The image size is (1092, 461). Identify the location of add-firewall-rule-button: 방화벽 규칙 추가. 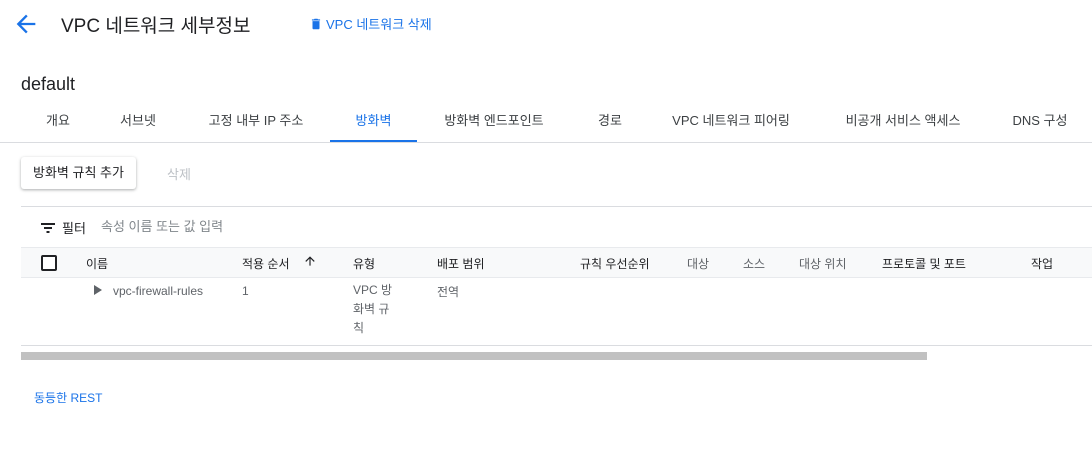
(78, 173).